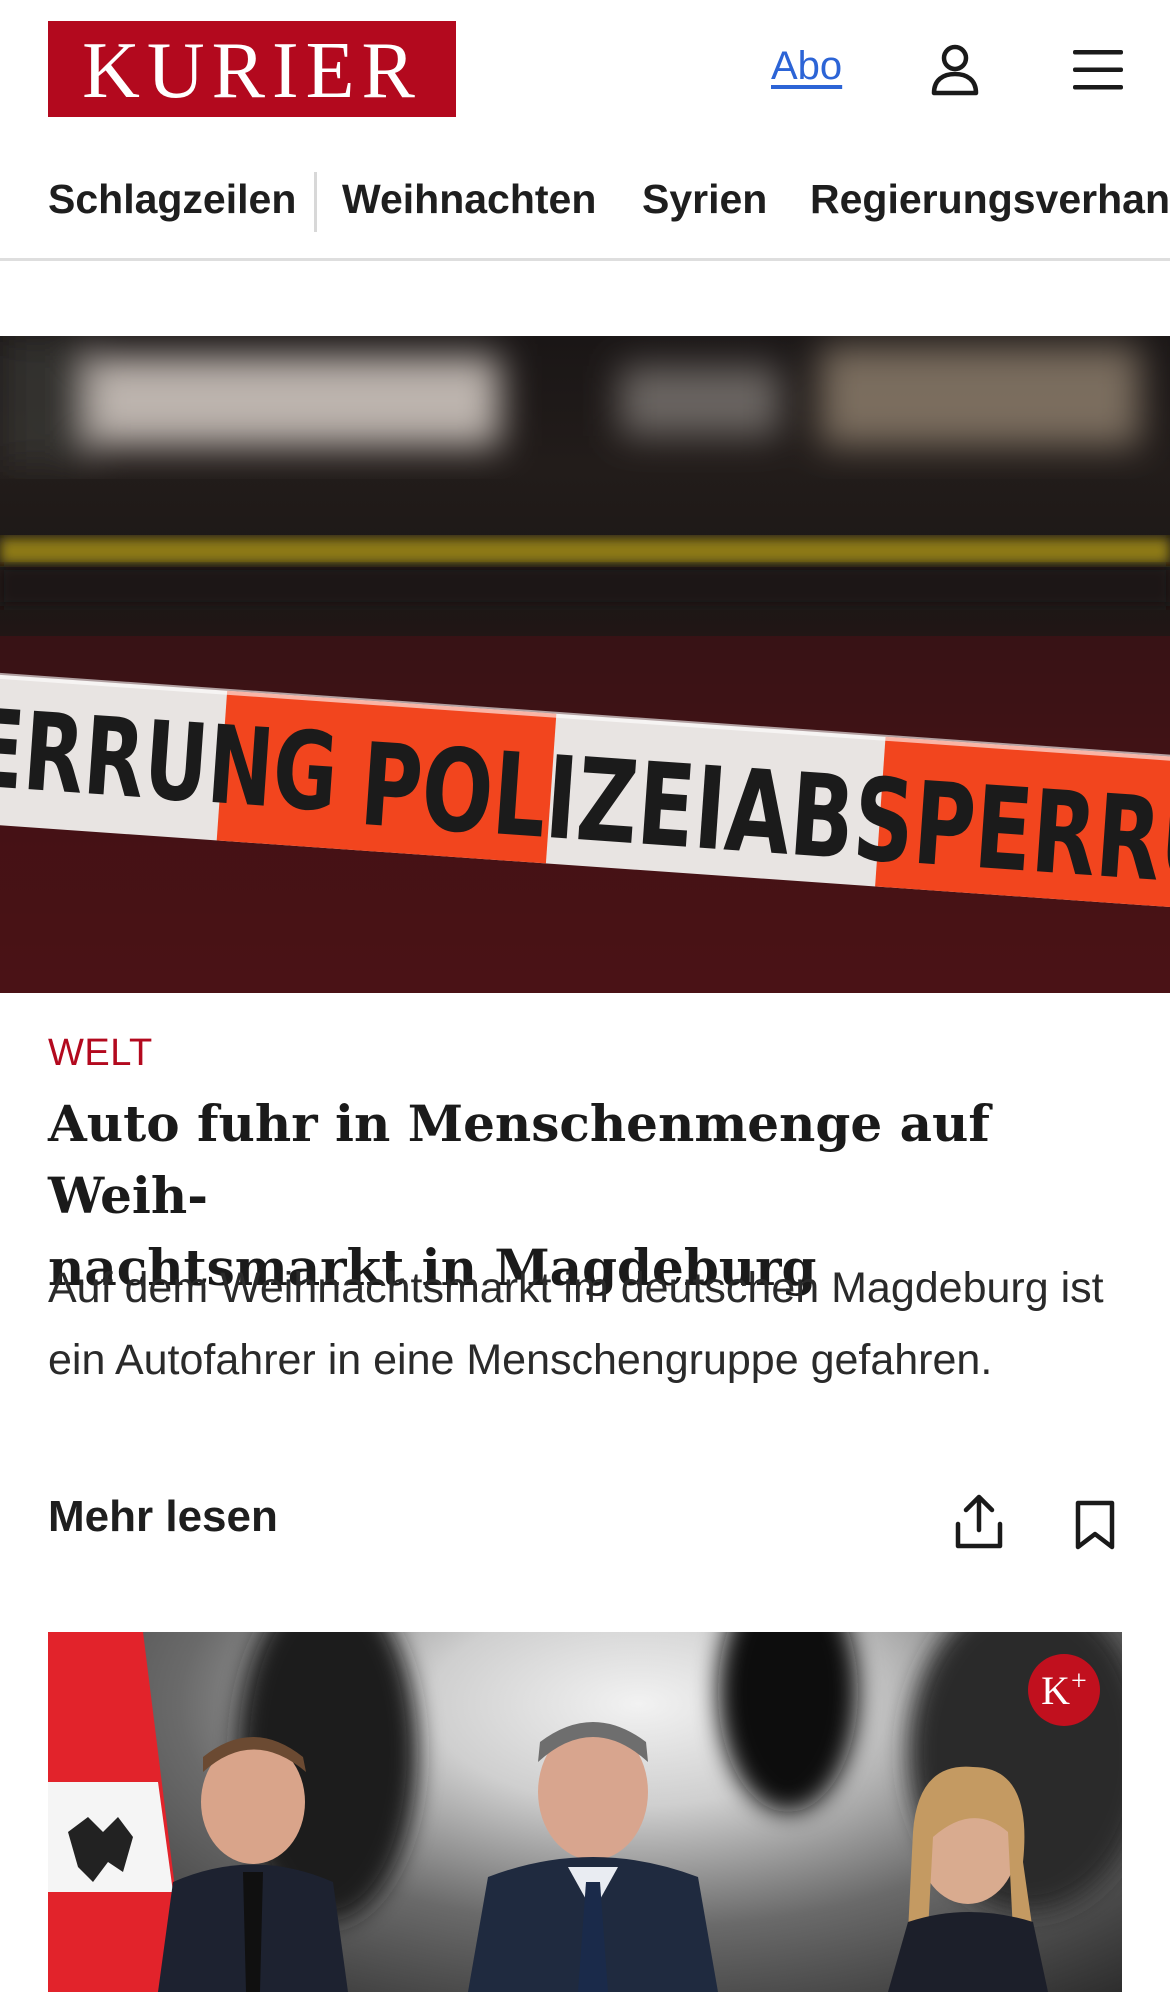 The width and height of the screenshot is (1170, 1992). I want to click on nav-item-weihnachten: Weihnachten, so click(469, 199).